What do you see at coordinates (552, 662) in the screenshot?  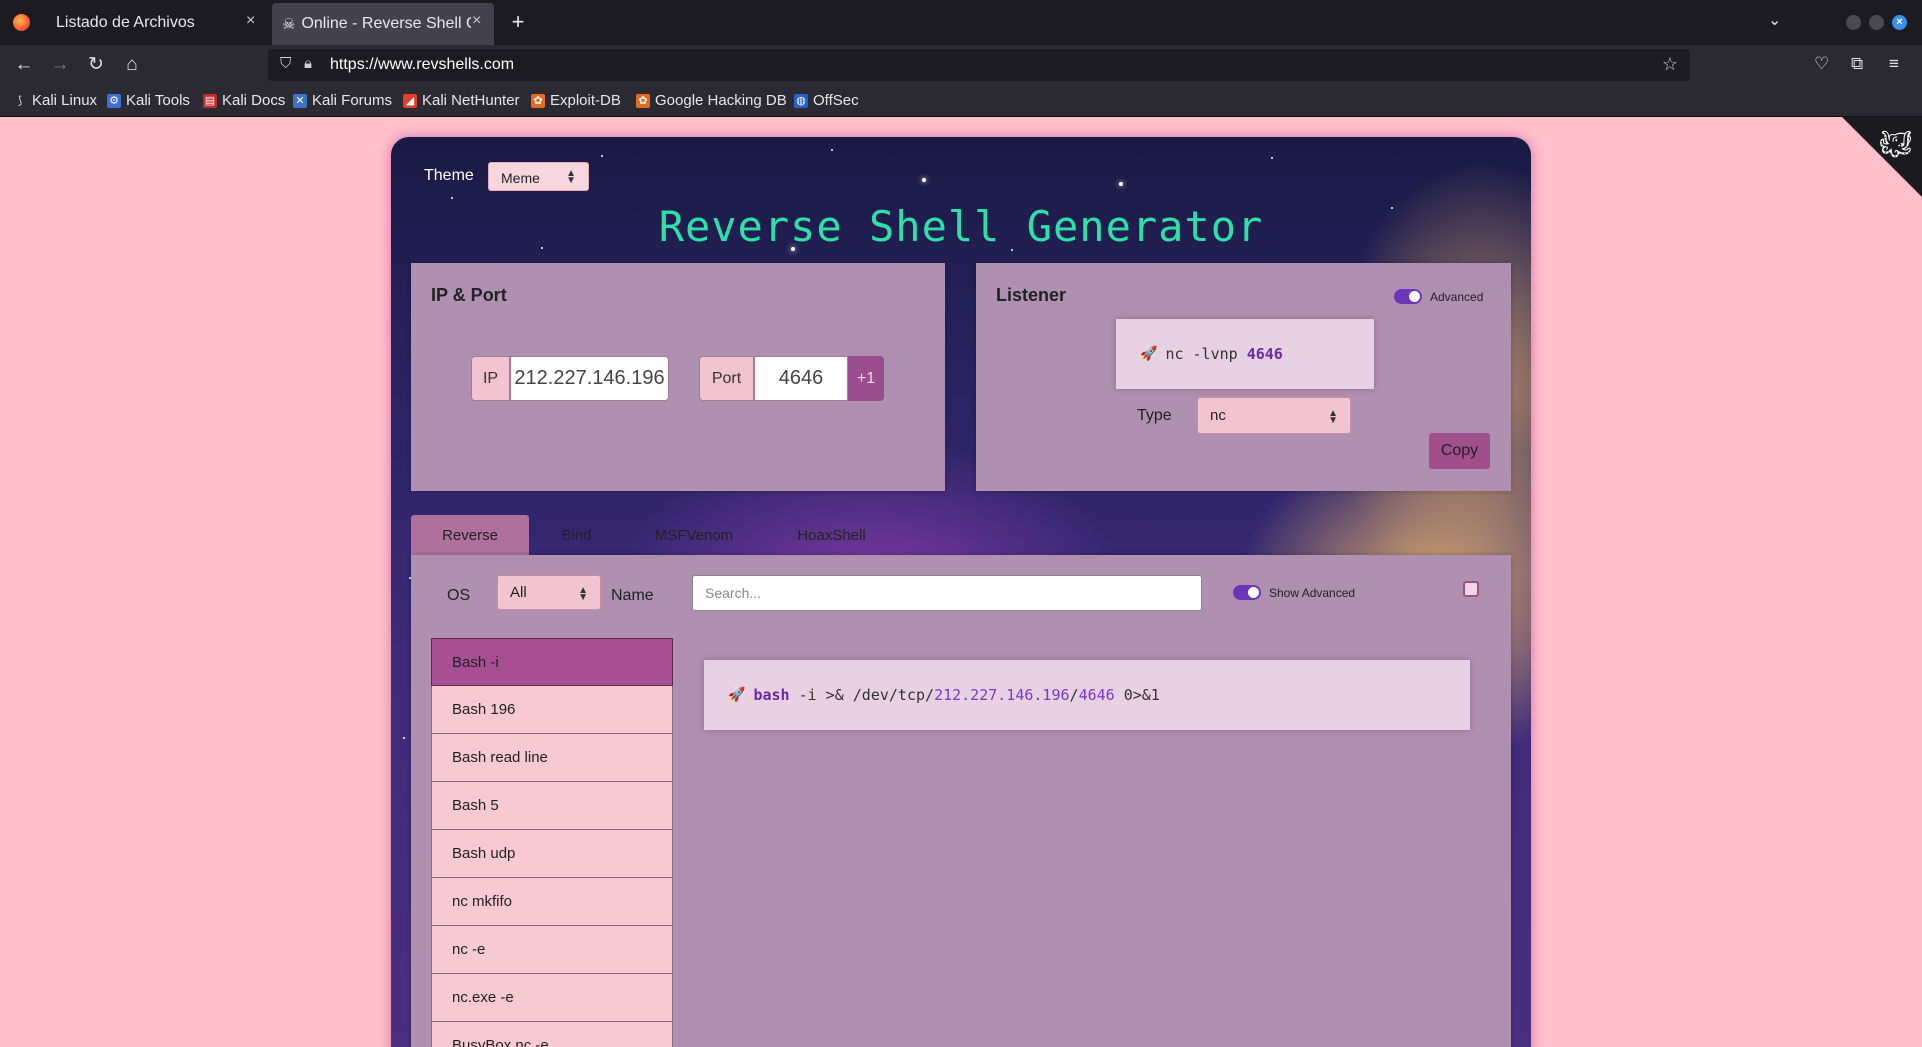 I see `list-item: Bash -i` at bounding box center [552, 662].